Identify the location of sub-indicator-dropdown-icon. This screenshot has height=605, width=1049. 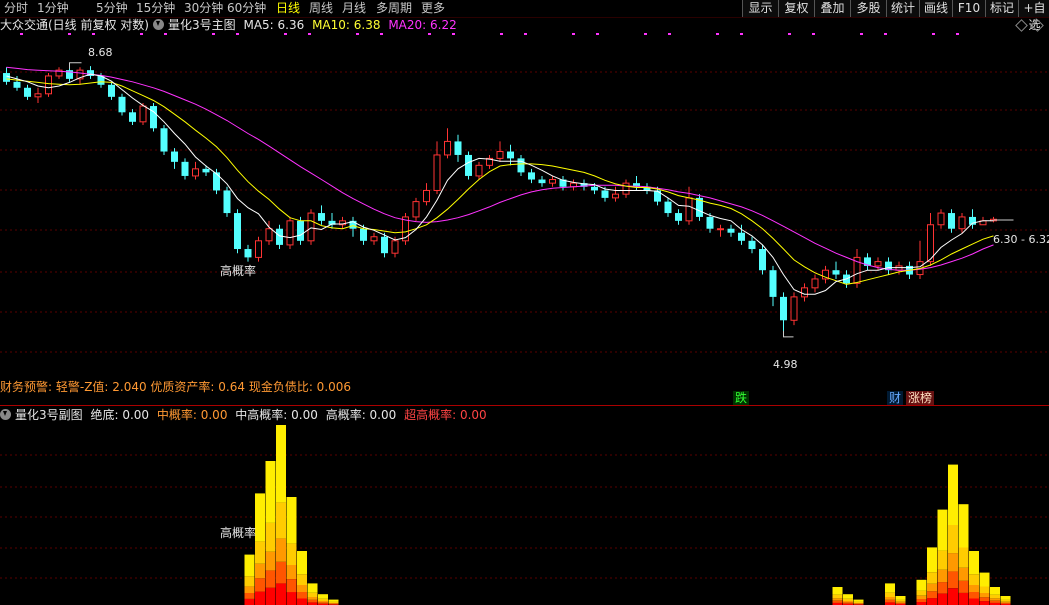
(5, 414).